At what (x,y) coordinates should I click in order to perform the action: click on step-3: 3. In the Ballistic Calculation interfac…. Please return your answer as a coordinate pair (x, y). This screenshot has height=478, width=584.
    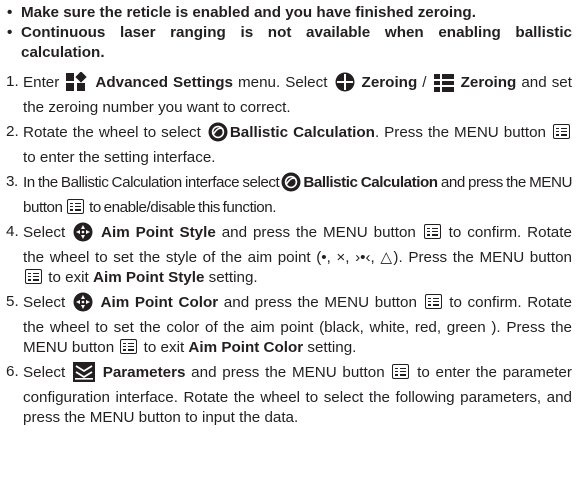
    Looking at the image, I should click on (288, 195).